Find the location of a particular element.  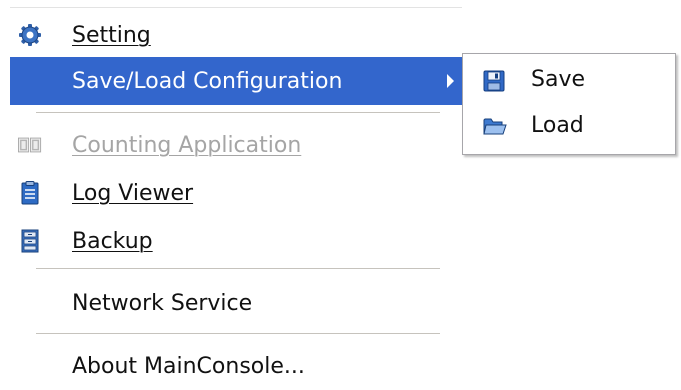

submenu-item-label: Save is located at coordinates (558, 79).